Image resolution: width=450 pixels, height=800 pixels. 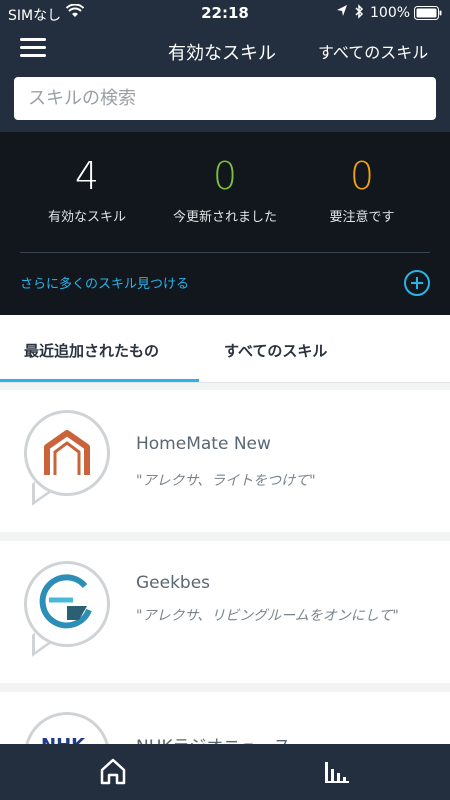 What do you see at coordinates (225, 772) in the screenshot?
I see `bottom-tab-bar` at bounding box center [225, 772].